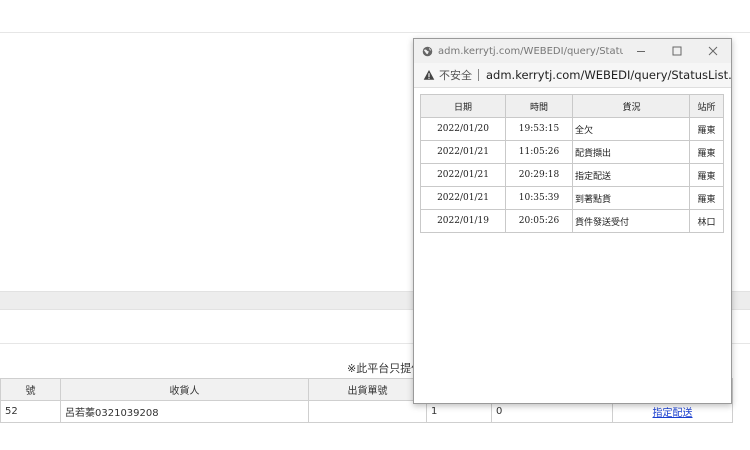 The image size is (750, 450). I want to click on close-button, so click(713, 51).